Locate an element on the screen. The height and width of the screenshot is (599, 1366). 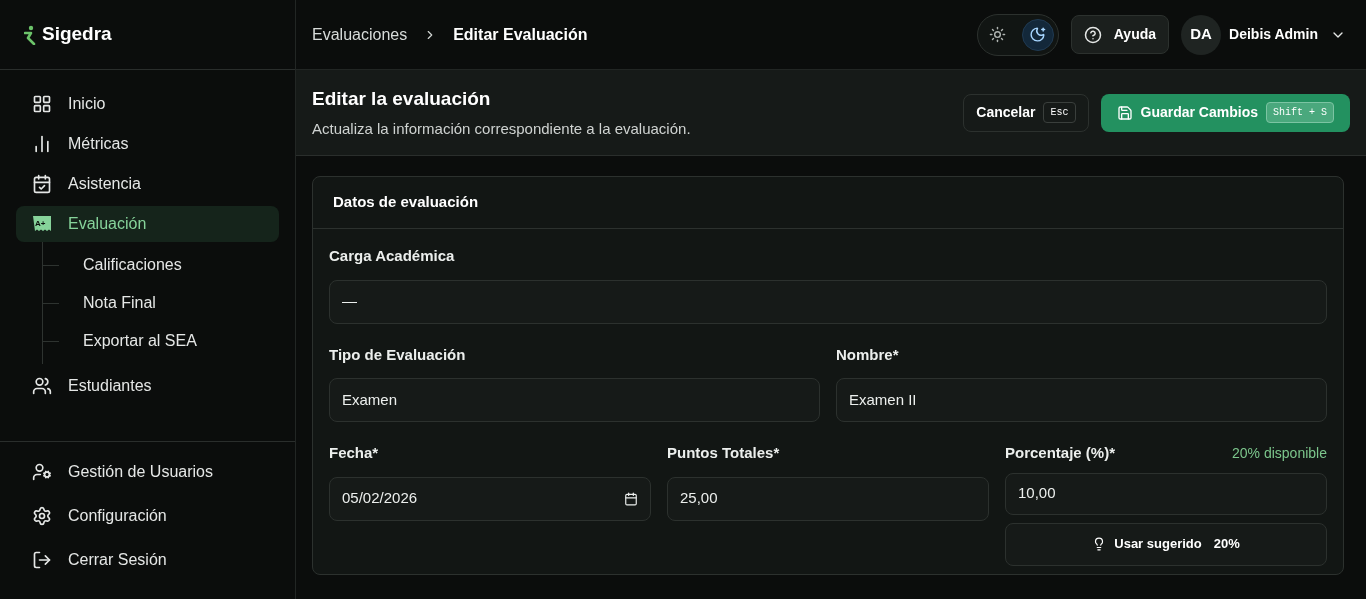
sidebar-item: Asistencia is located at coordinates (147, 184).